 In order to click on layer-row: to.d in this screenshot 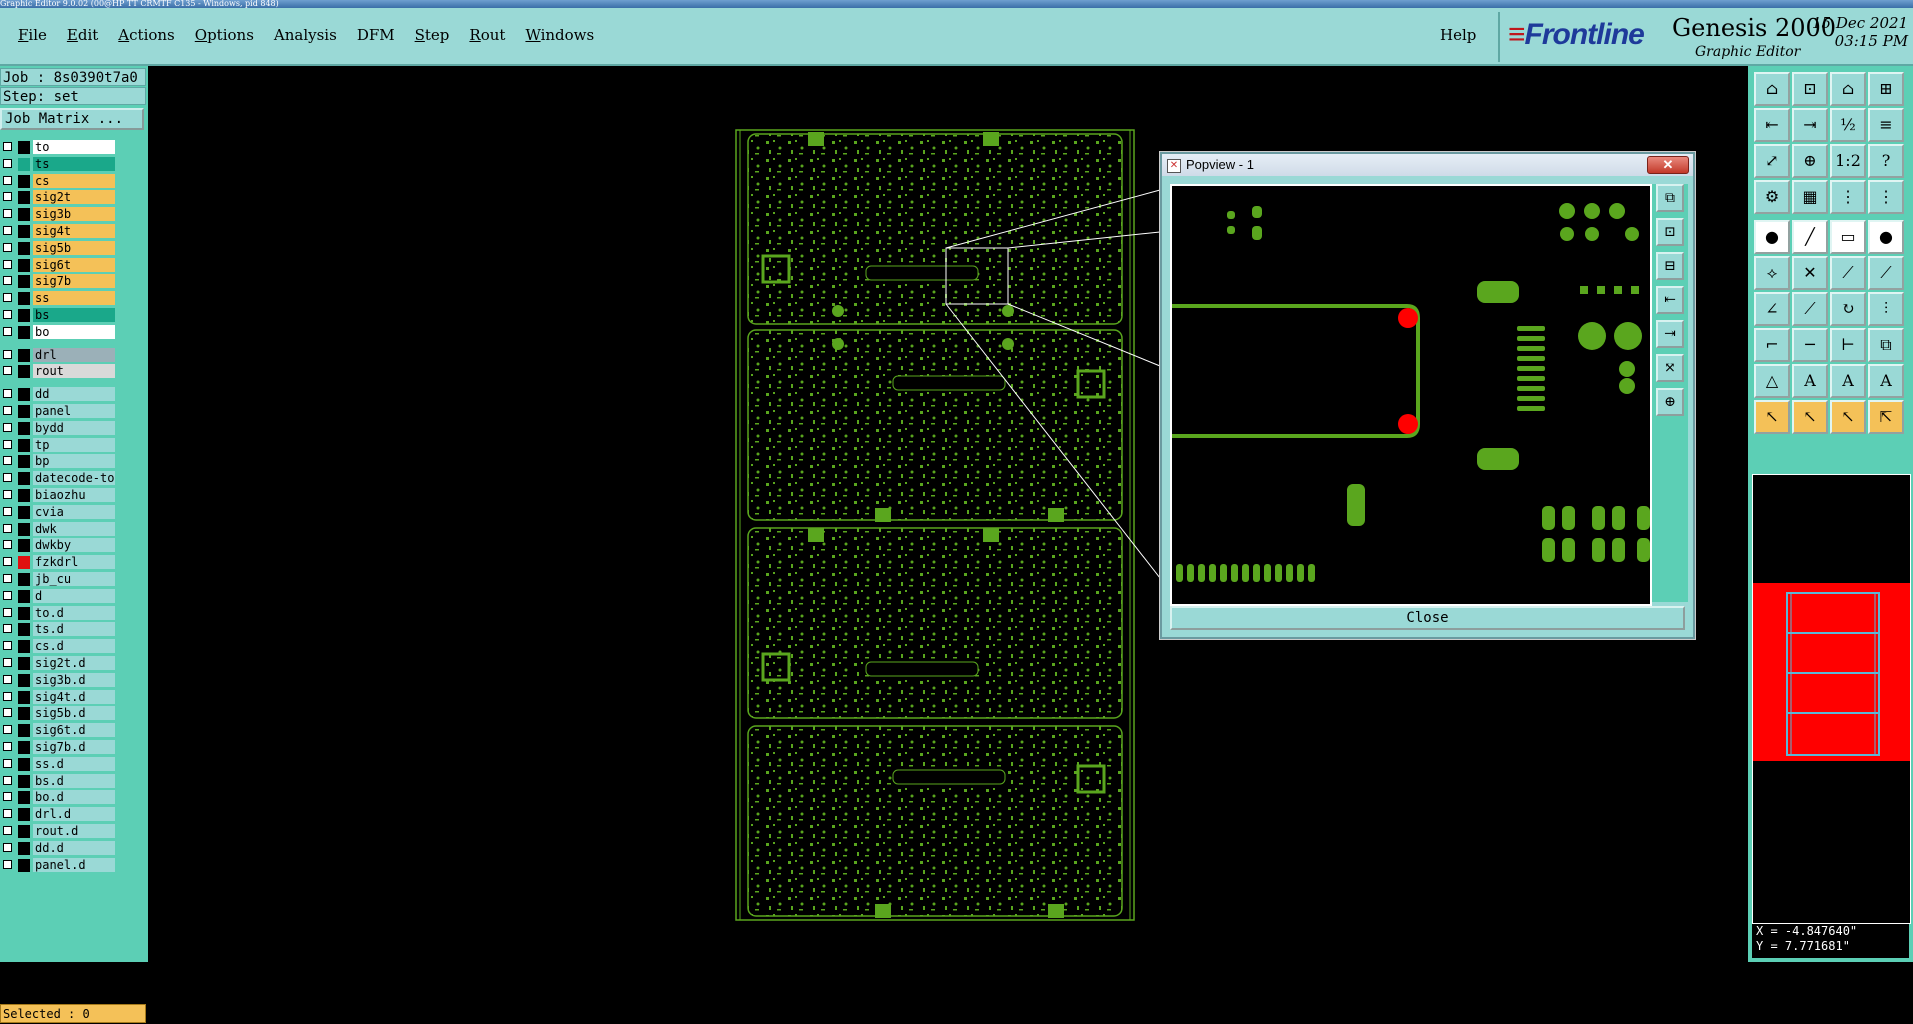, I will do `click(60, 613)`.